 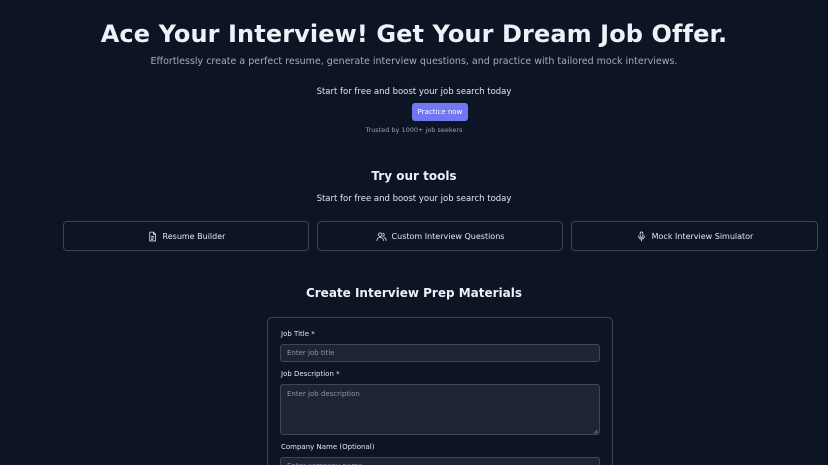 What do you see at coordinates (328, 447) in the screenshot?
I see `company-name-label: Company Name (Optional)` at bounding box center [328, 447].